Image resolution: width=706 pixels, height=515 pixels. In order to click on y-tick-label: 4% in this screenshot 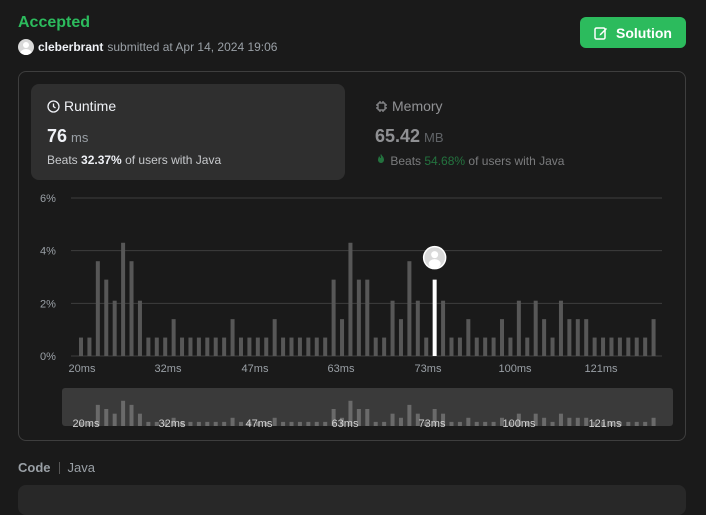, I will do `click(48, 252)`.